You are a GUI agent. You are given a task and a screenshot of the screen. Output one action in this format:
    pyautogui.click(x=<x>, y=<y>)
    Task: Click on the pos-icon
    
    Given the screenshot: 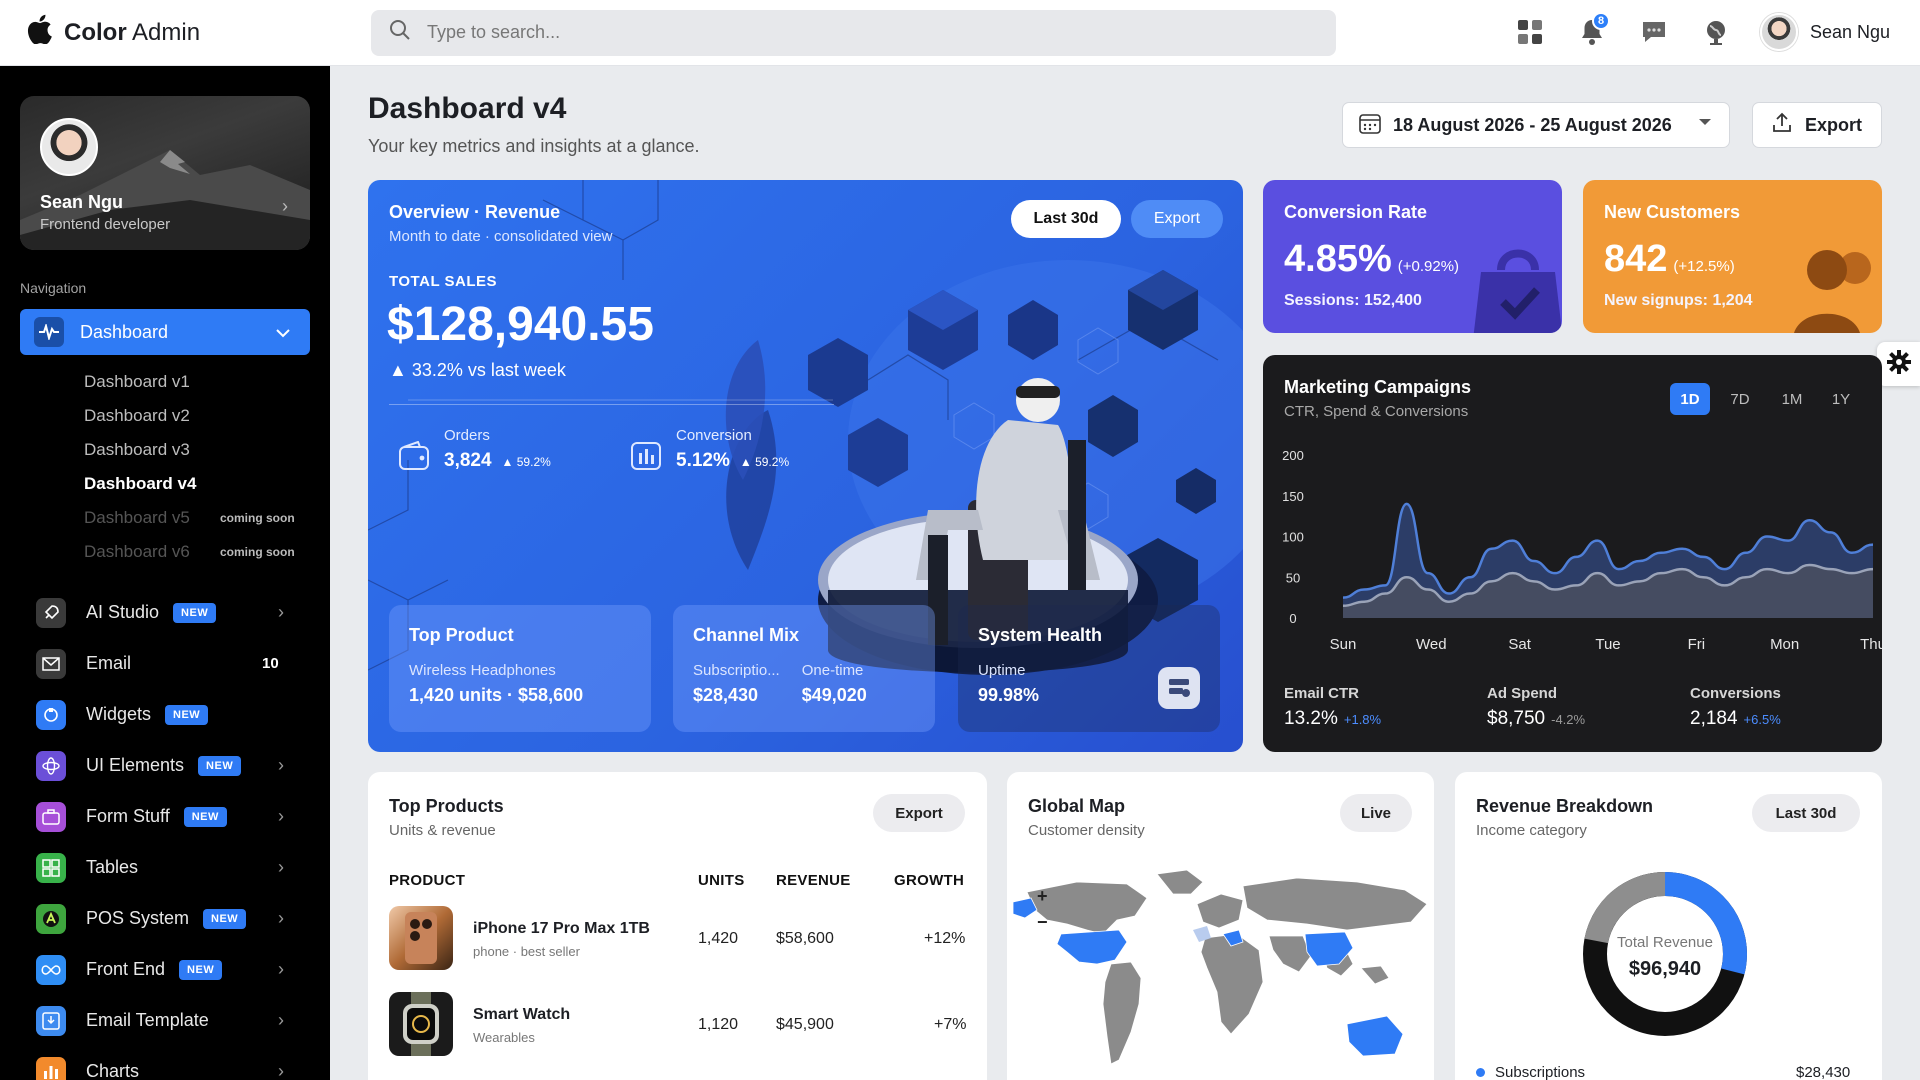 What is the action you would take?
    pyautogui.click(x=51, y=918)
    